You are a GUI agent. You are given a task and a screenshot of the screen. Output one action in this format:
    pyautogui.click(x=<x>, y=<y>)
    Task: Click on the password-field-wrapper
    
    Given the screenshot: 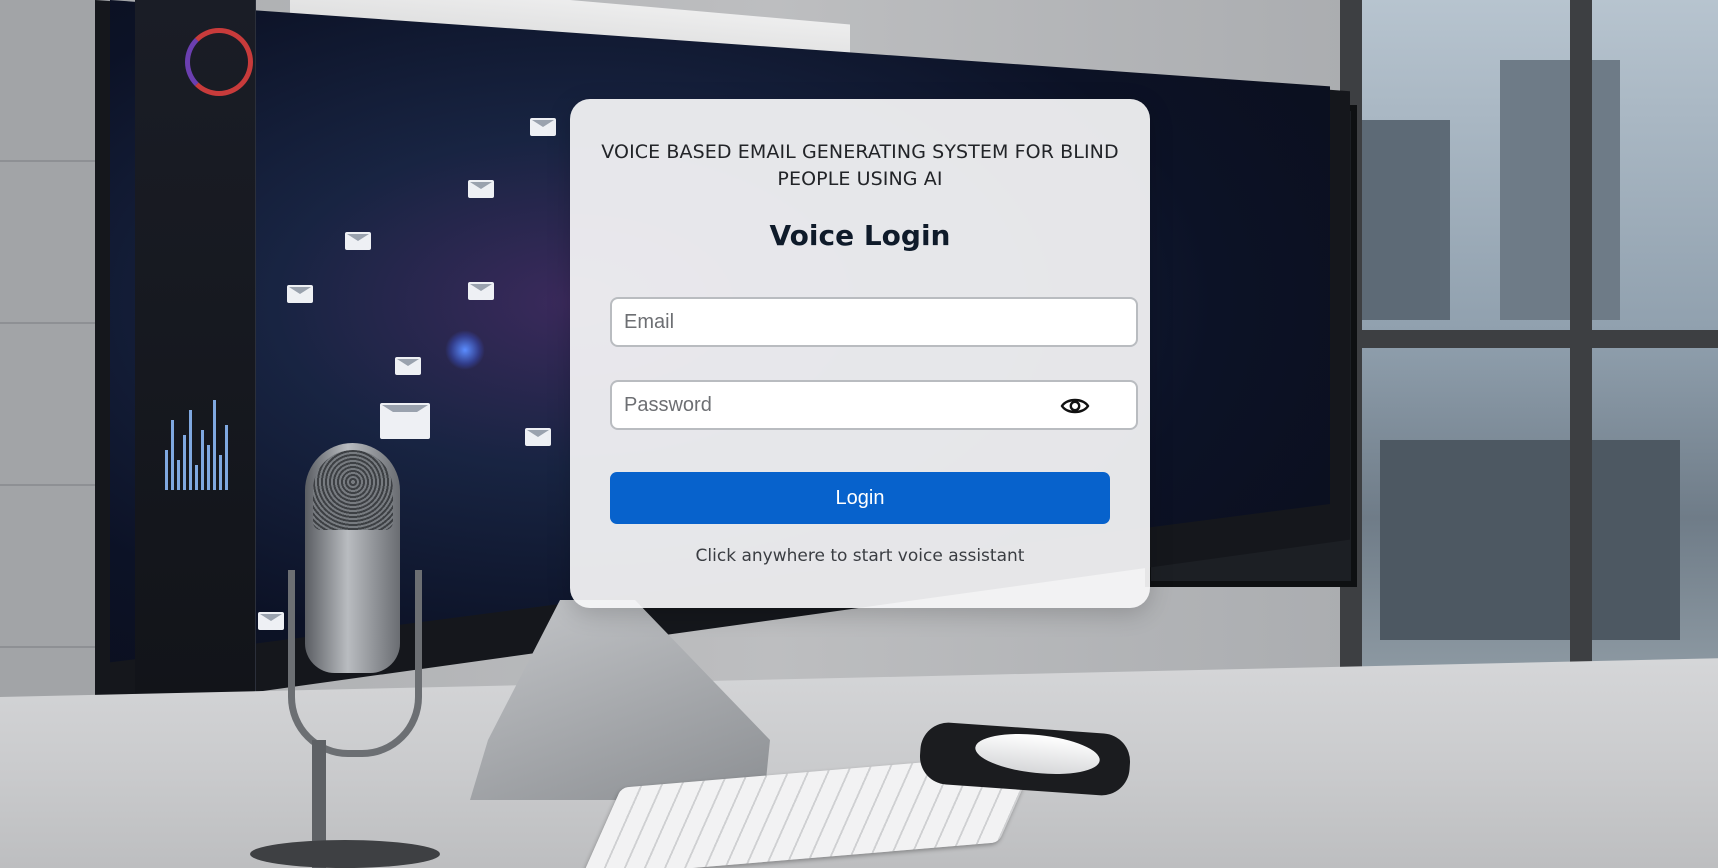 What is the action you would take?
    pyautogui.click(x=874, y=405)
    